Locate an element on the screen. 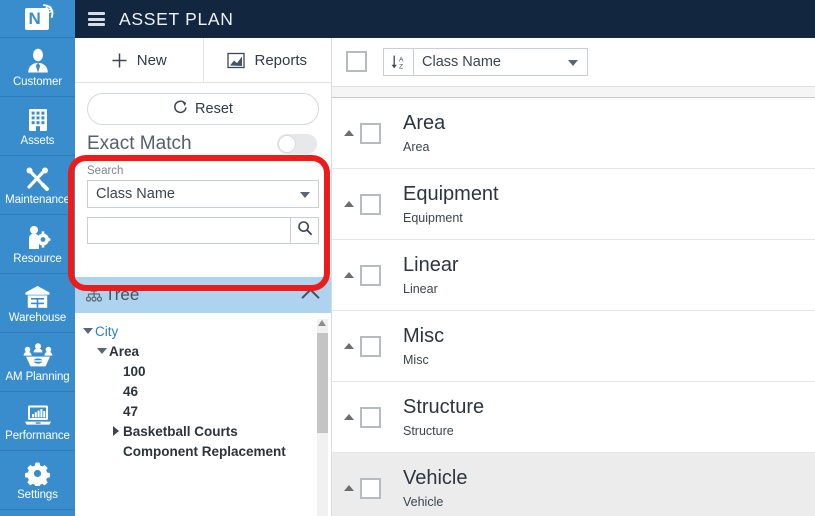 This screenshot has width=815, height=516. tree-section-header: Tree is located at coordinates (203, 294).